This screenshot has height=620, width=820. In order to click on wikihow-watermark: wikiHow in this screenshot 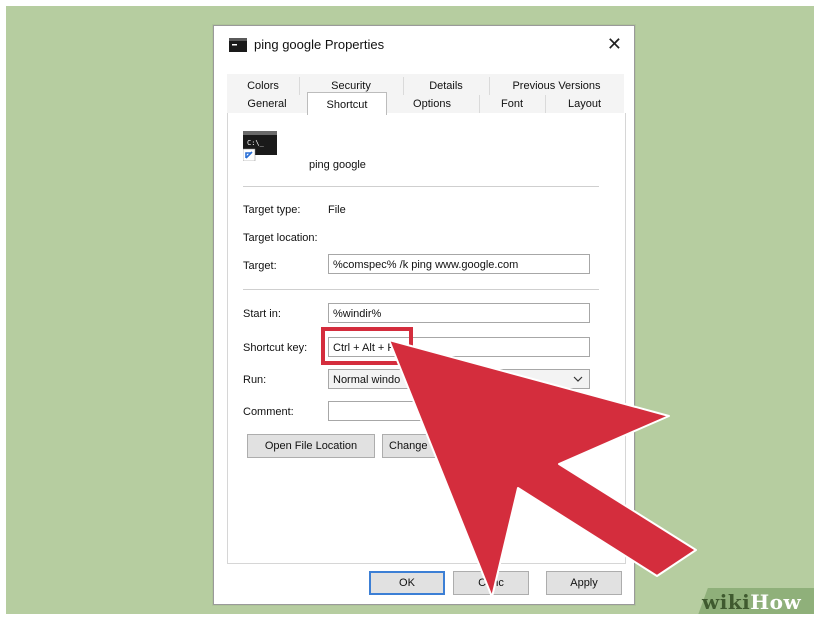, I will do `click(751, 602)`.